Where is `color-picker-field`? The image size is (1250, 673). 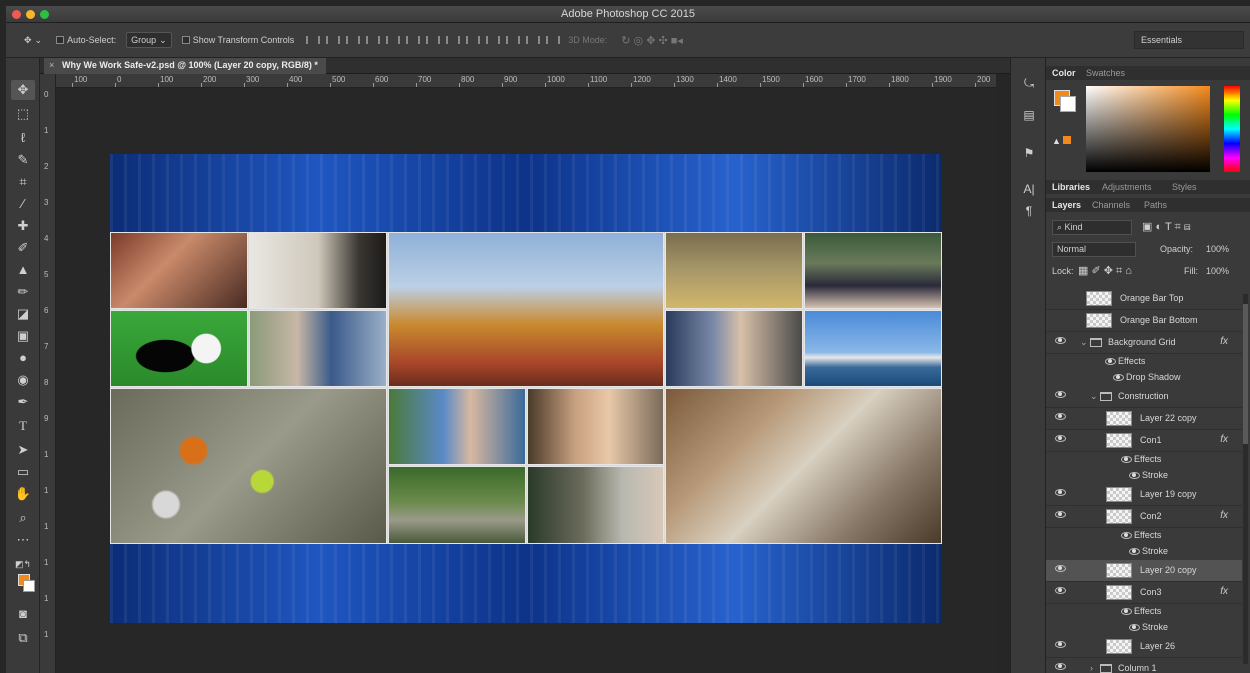 color-picker-field is located at coordinates (1148, 129).